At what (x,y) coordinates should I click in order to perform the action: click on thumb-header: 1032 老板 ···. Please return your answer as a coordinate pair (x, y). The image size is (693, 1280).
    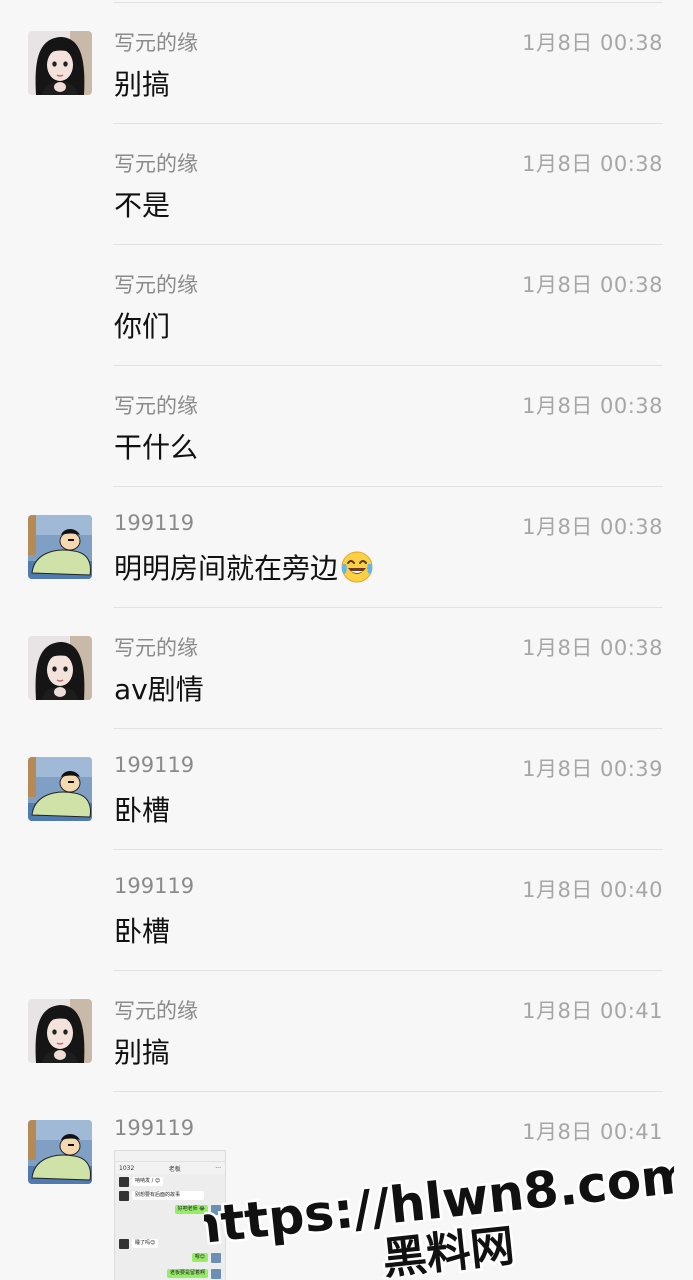
    Looking at the image, I should click on (170, 1168).